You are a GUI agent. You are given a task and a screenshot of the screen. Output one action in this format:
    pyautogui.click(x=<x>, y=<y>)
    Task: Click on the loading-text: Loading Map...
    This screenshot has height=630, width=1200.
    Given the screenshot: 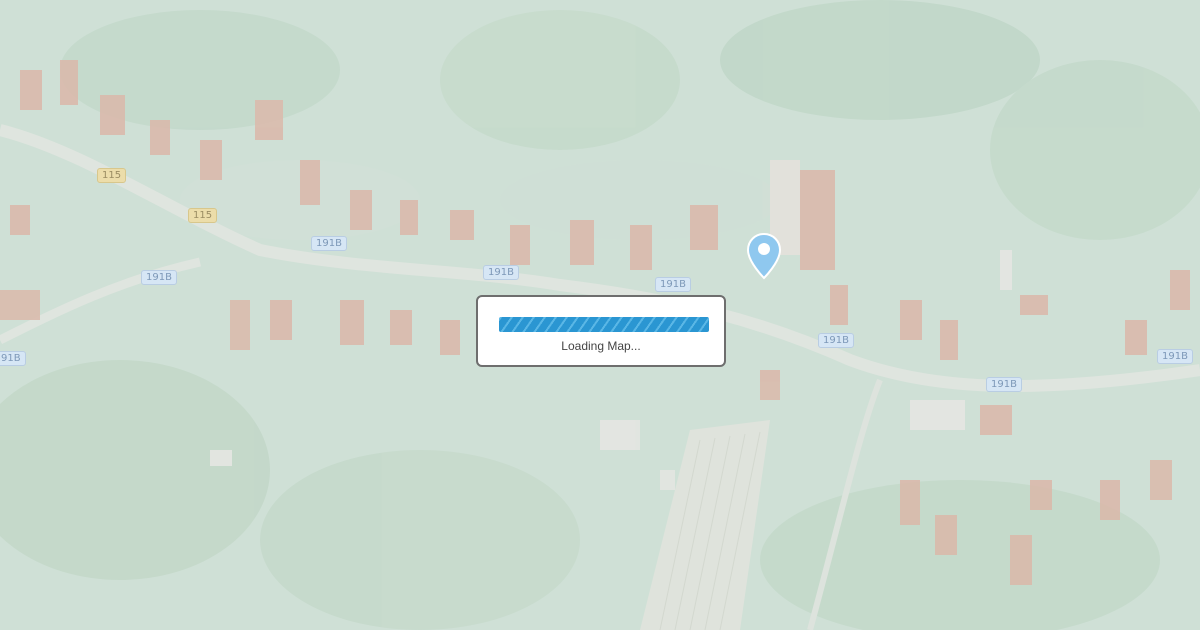 What is the action you would take?
    pyautogui.click(x=601, y=346)
    